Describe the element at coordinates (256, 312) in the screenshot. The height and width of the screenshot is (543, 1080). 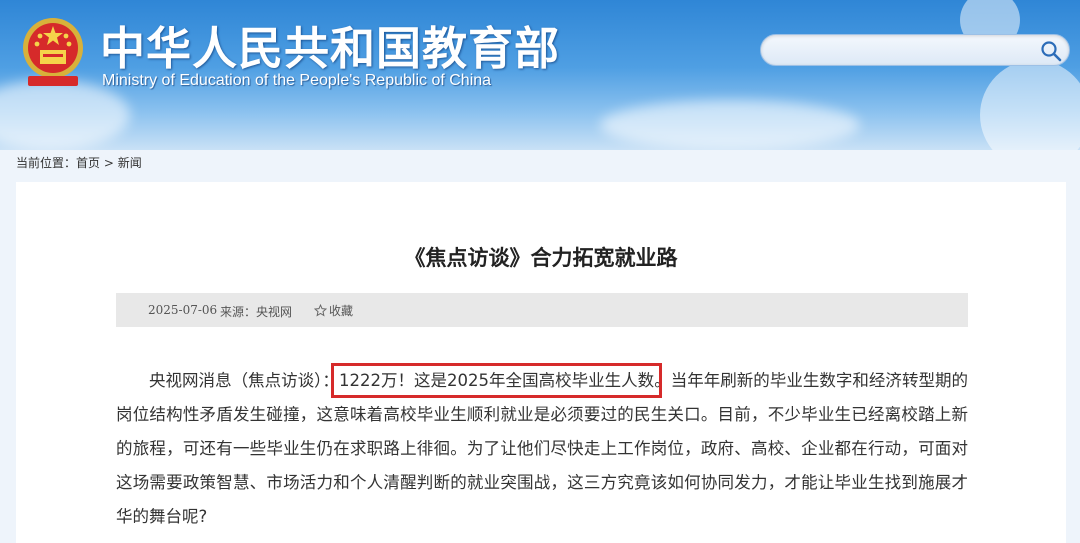
I see `article-source: 来源：央视网` at that location.